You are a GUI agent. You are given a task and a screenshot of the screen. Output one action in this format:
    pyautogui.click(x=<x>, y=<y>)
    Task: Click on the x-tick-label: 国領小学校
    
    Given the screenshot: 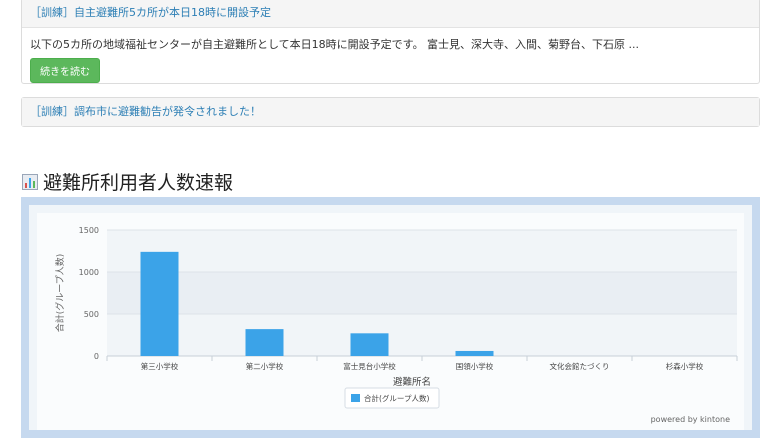 What is the action you would take?
    pyautogui.click(x=475, y=366)
    